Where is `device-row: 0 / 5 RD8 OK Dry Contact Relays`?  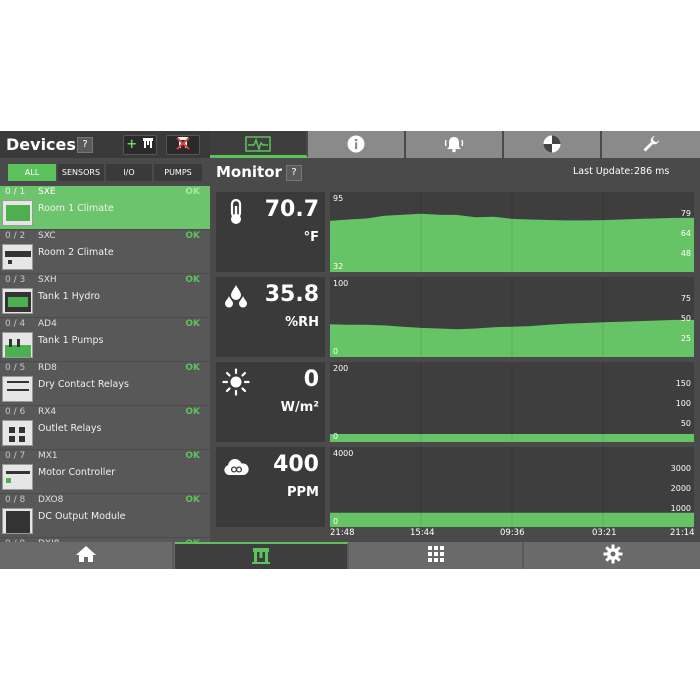 device-row: 0 / 5 RD8 OK Dry Contact Relays is located at coordinates (105, 384).